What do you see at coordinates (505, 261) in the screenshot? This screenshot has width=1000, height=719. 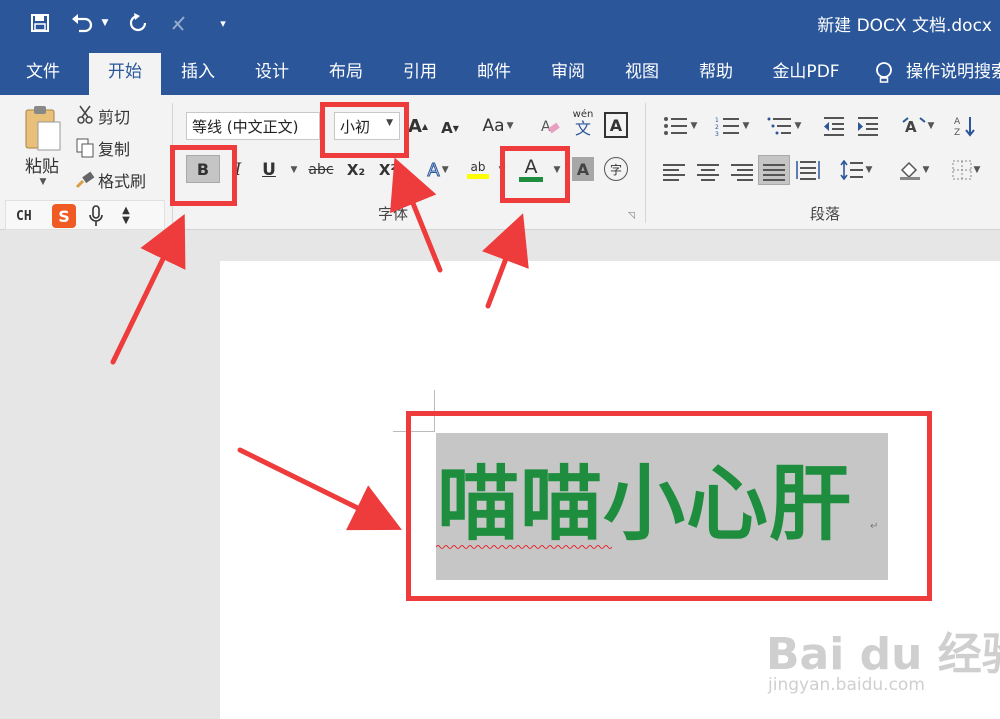 I see `arrow-to-font-color` at bounding box center [505, 261].